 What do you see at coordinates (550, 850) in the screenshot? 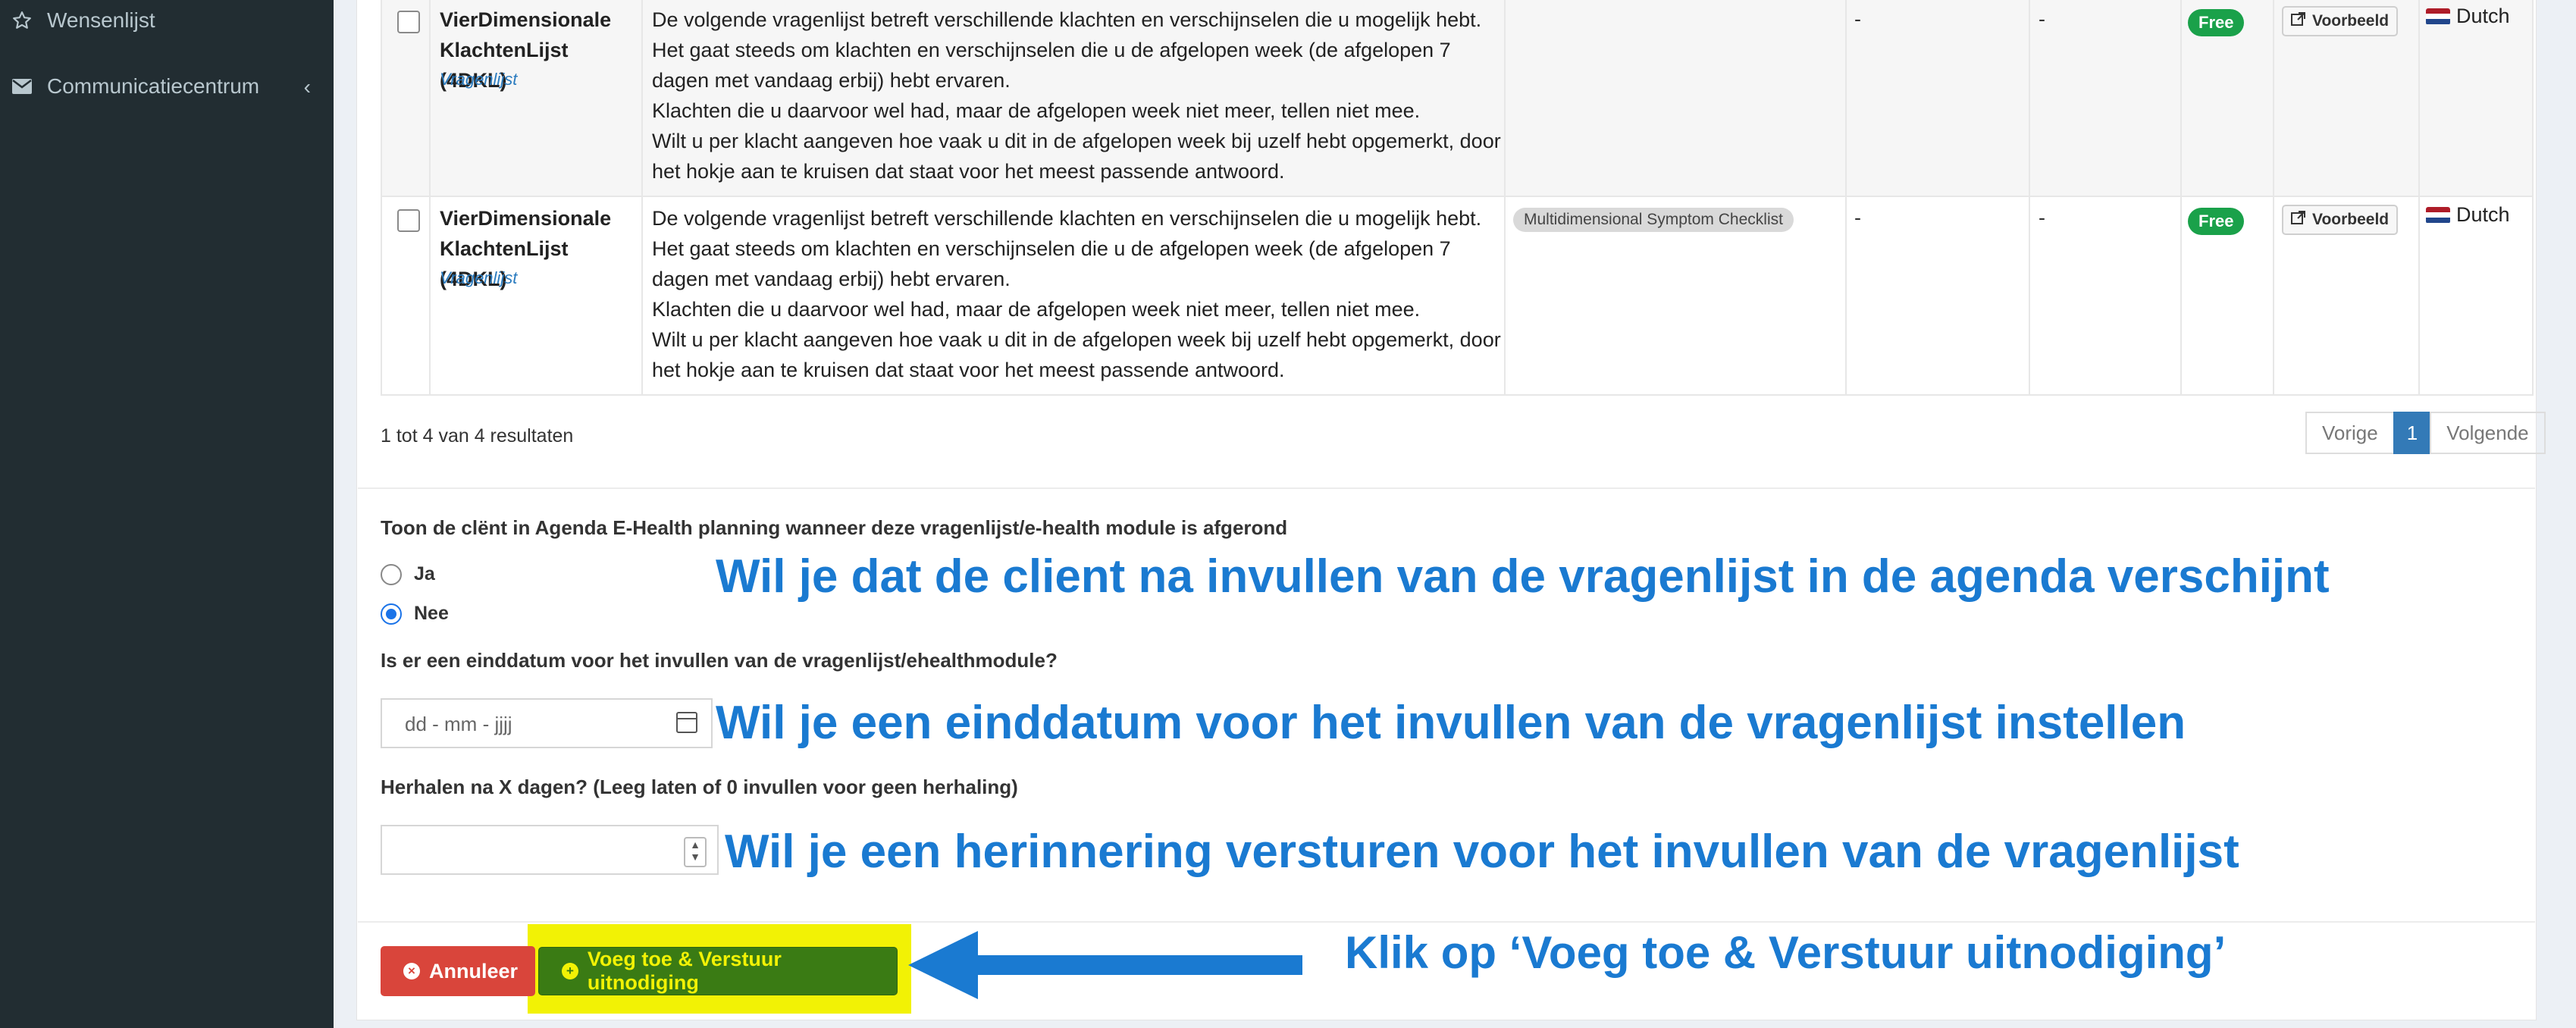
I see `repeat-days-field: ▲ ▼` at bounding box center [550, 850].